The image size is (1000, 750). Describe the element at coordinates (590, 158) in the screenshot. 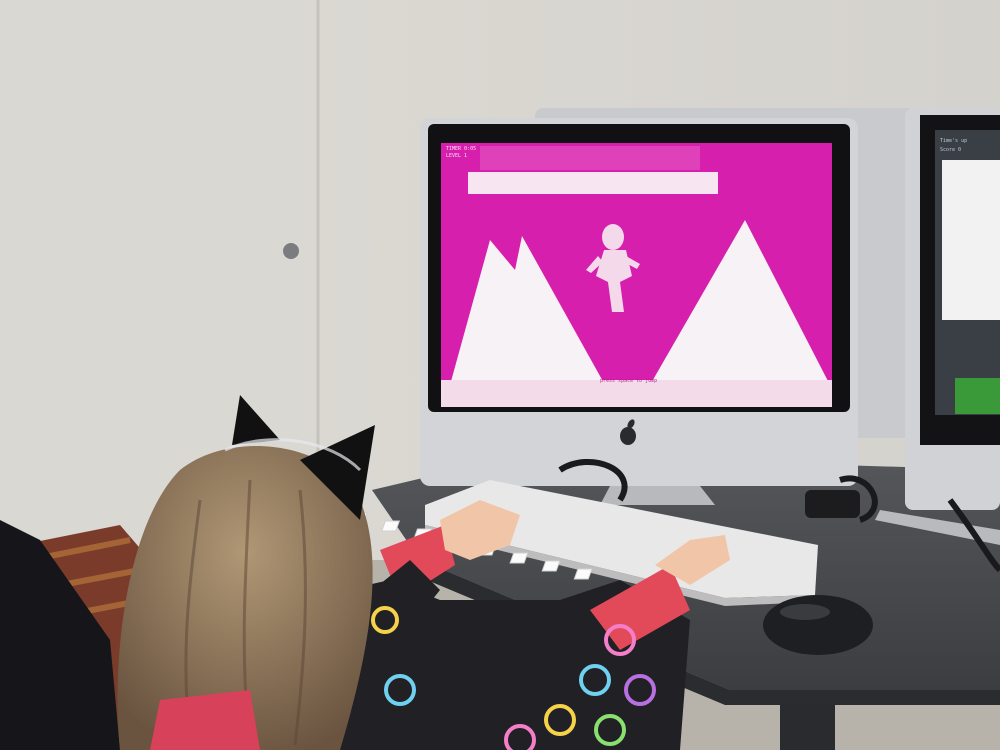

I see `game-top-pillars` at that location.